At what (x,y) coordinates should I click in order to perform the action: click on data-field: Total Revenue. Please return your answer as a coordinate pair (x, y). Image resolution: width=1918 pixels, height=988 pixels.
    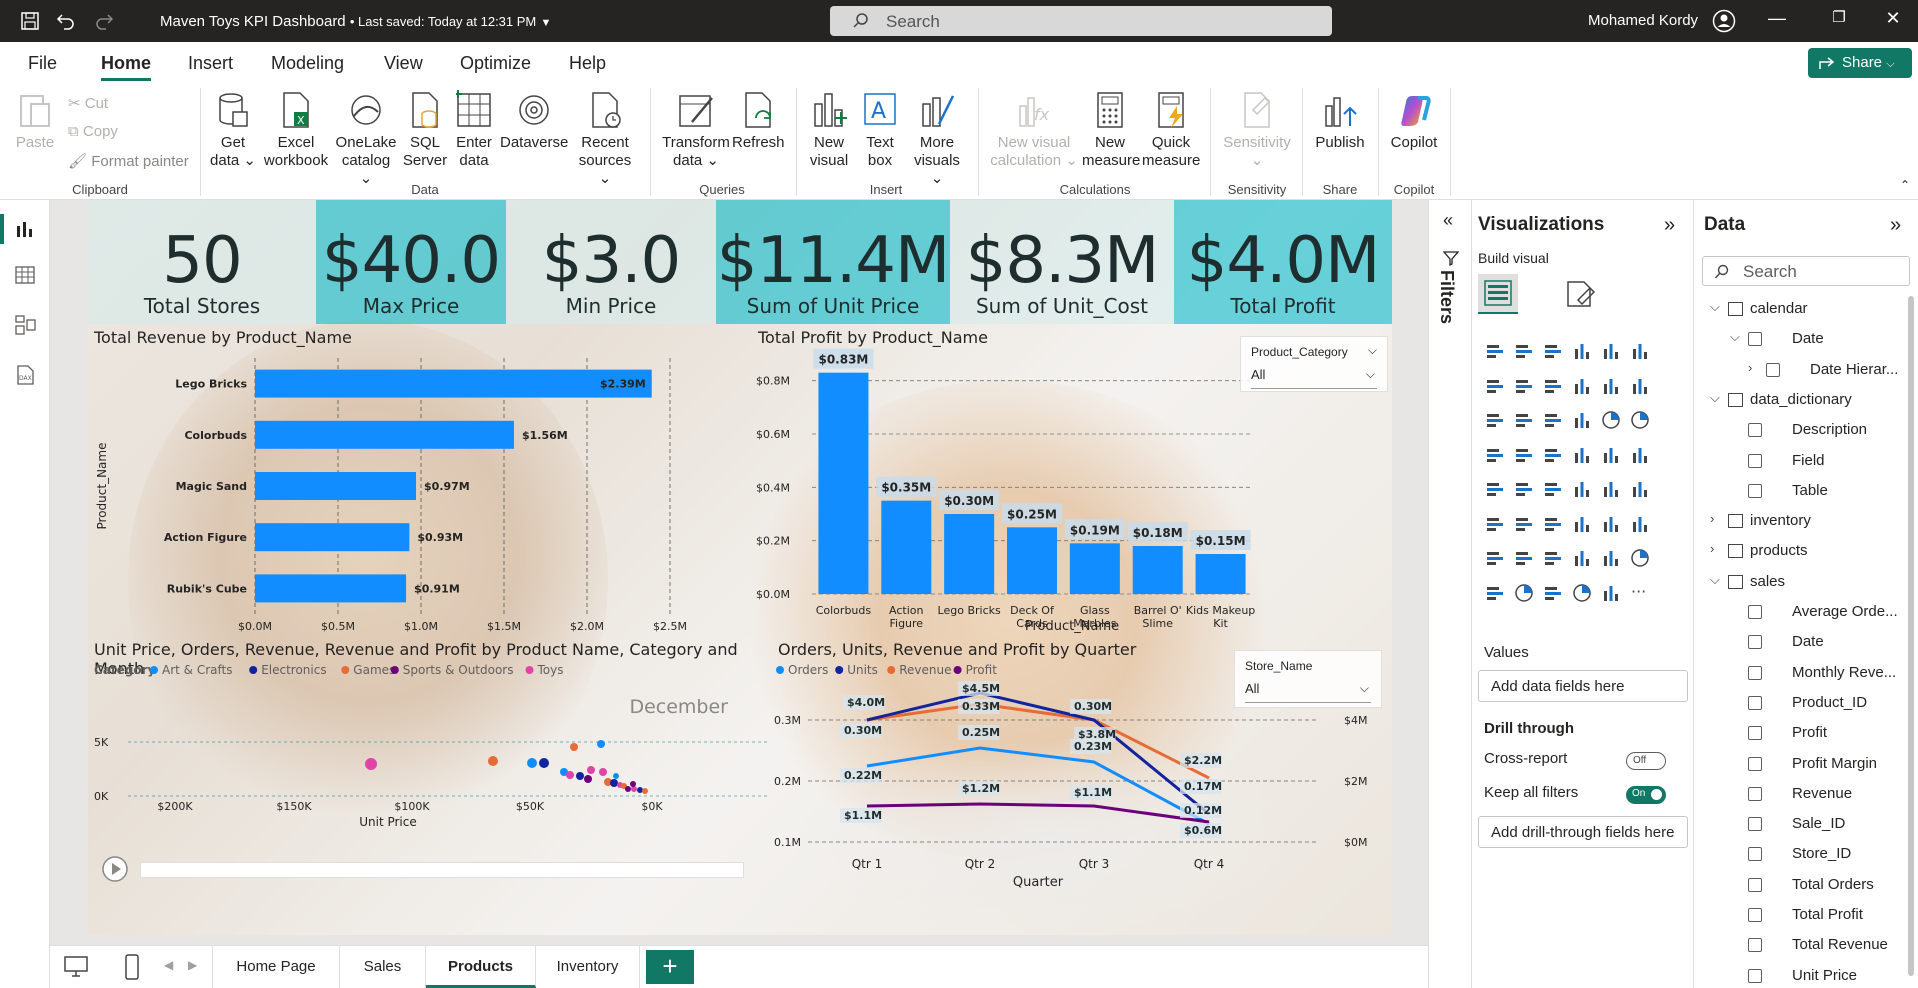
    Looking at the image, I should click on (1806, 946).